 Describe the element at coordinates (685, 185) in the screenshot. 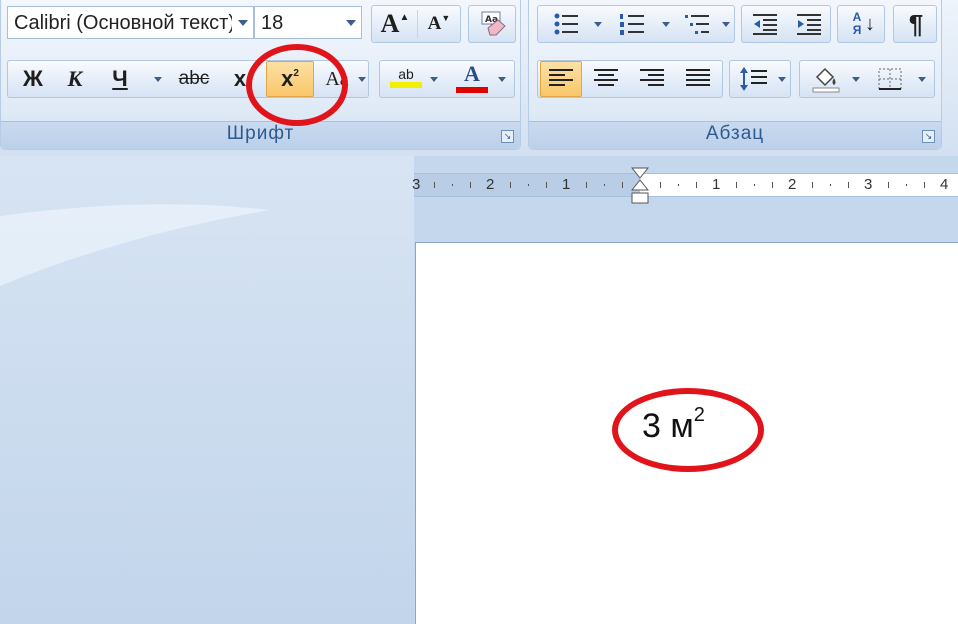

I see `horizontal-ruler: 3 2 1 1 2 3 4` at that location.